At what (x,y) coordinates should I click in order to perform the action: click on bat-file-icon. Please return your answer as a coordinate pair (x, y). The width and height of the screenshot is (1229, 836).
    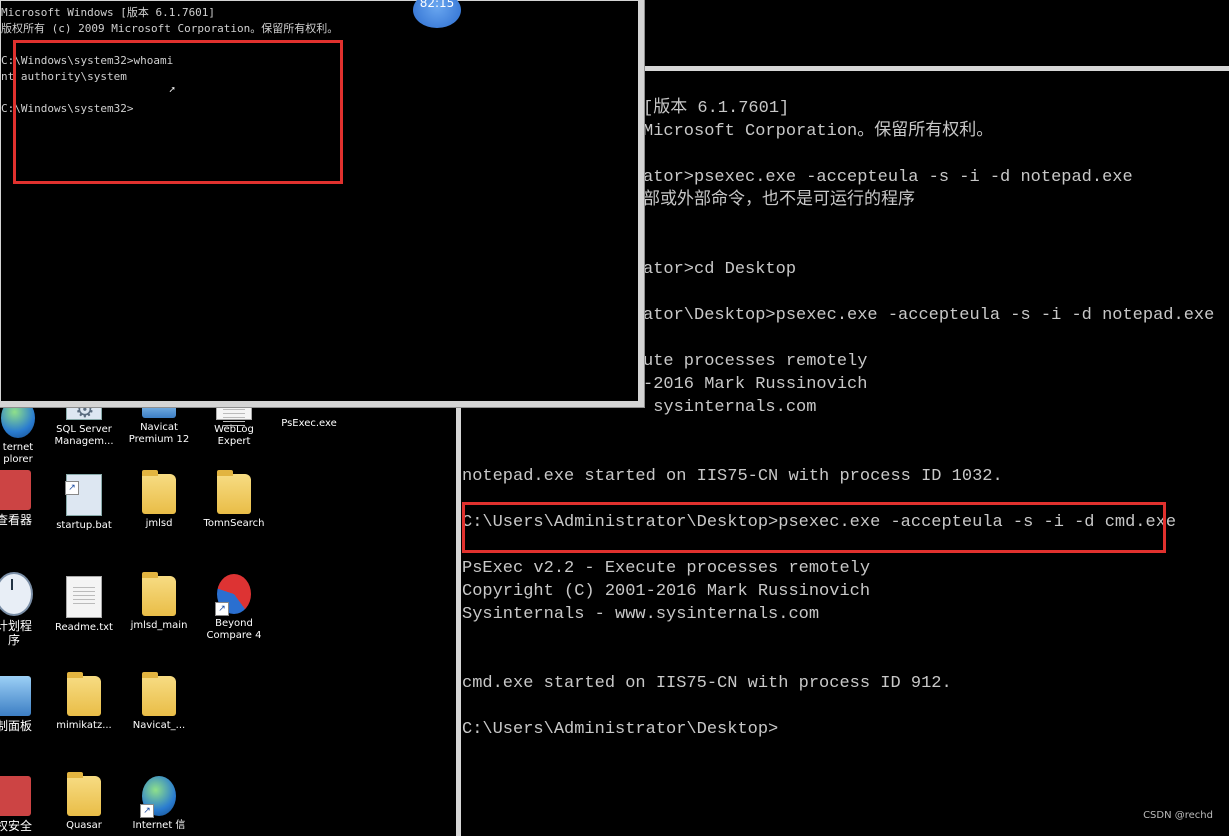
    Looking at the image, I should click on (83, 495).